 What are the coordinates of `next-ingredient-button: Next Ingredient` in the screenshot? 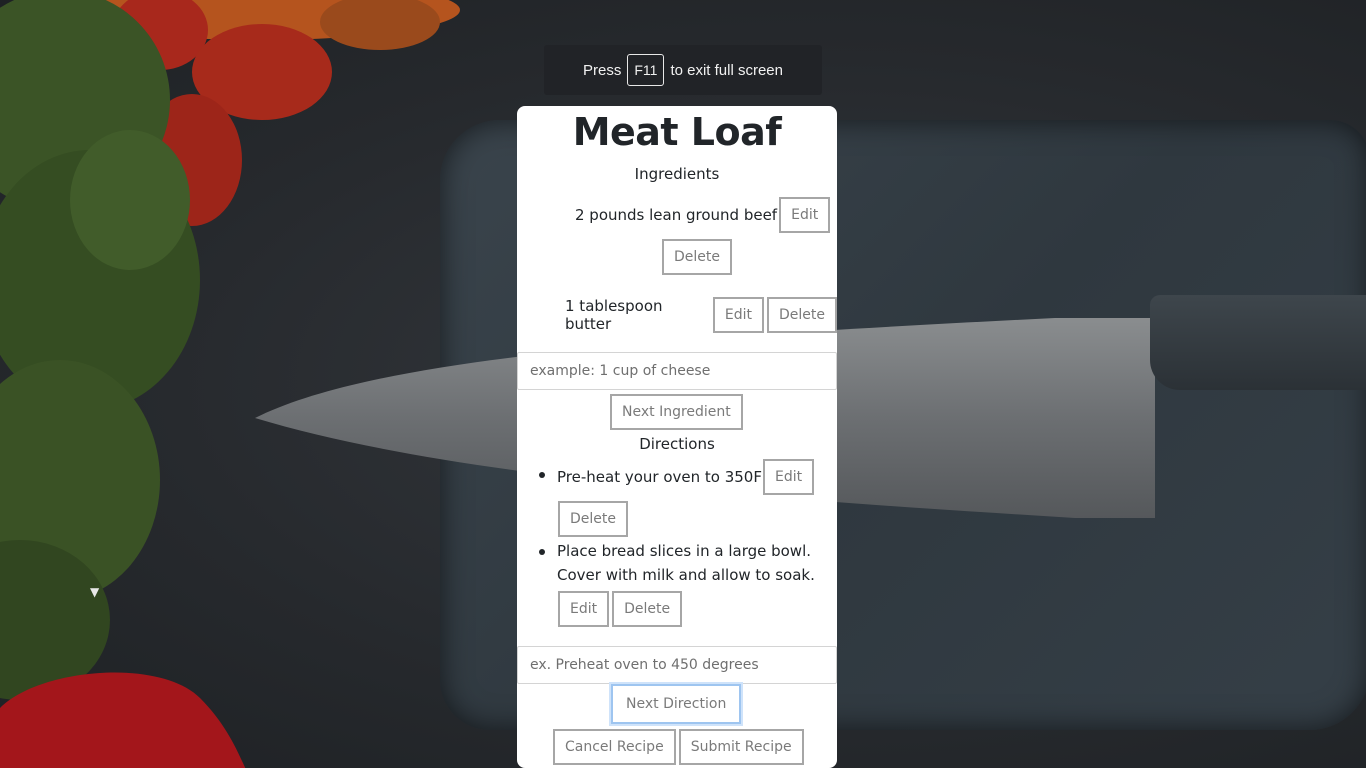 It's located at (676, 412).